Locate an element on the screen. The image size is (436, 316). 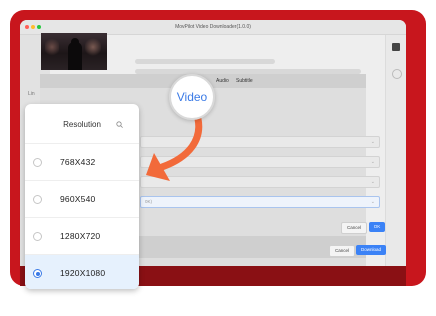
tab-subtitle: Subtitle is located at coordinates (244, 81).